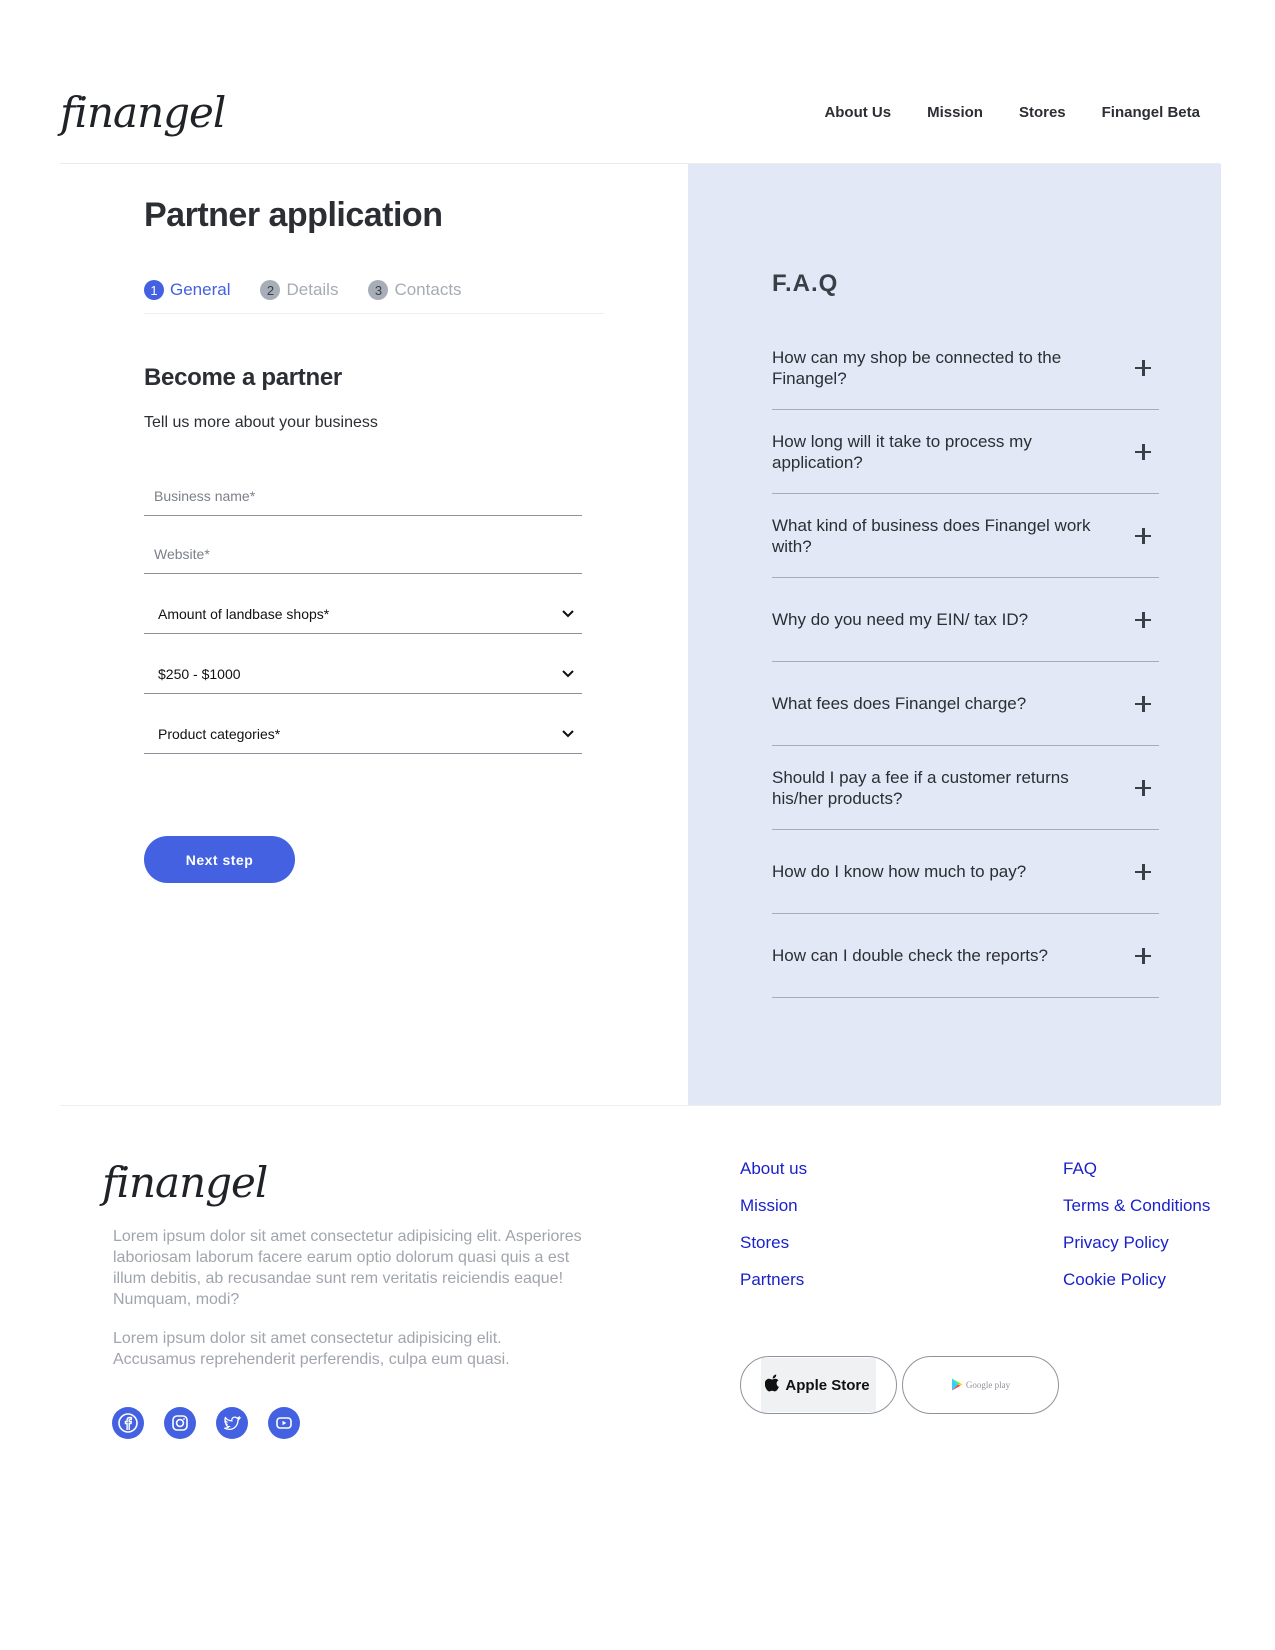 The width and height of the screenshot is (1275, 1650). Describe the element at coordinates (827, 1385) in the screenshot. I see `apple-store-label: Apple Store` at that location.